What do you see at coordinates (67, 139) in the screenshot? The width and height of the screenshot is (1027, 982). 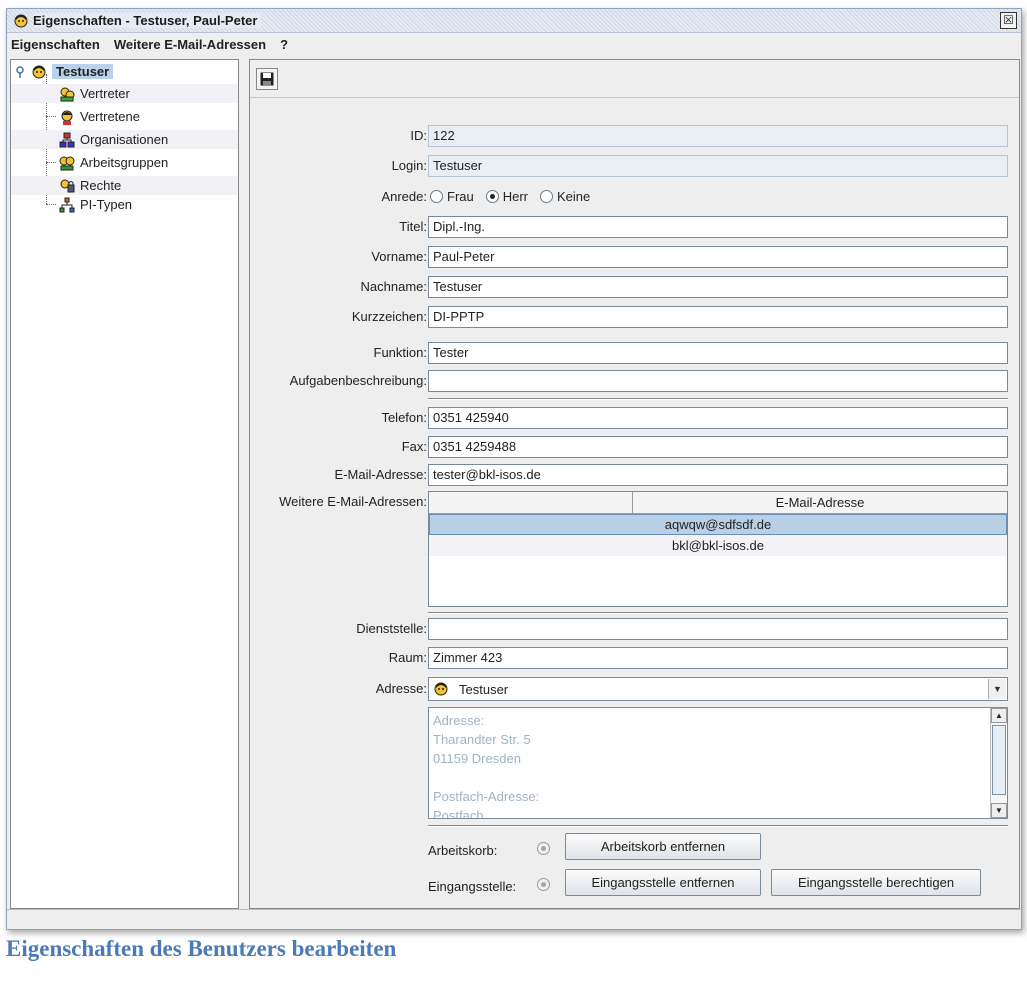 I see `organisation-icon` at bounding box center [67, 139].